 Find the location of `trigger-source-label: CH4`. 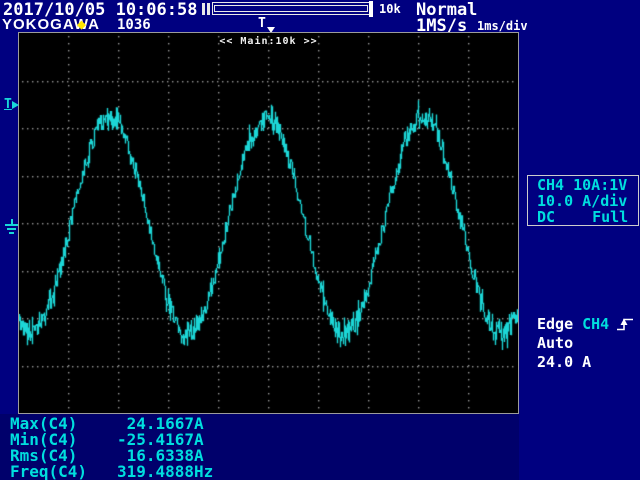

trigger-source-label: CH4 is located at coordinates (596, 324).